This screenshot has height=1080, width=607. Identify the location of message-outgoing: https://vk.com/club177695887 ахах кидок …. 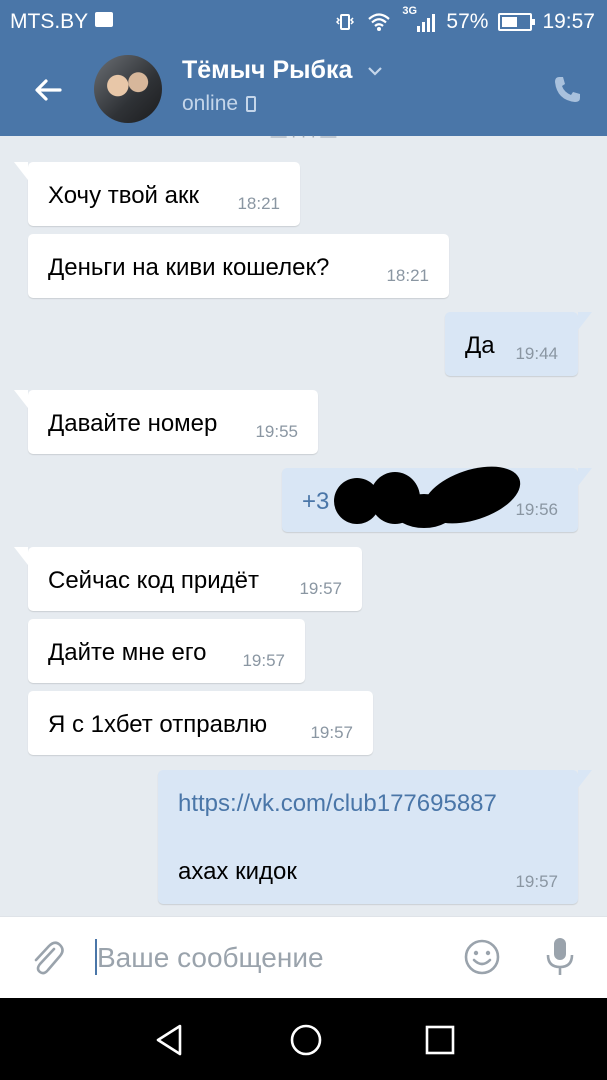
(375, 837).